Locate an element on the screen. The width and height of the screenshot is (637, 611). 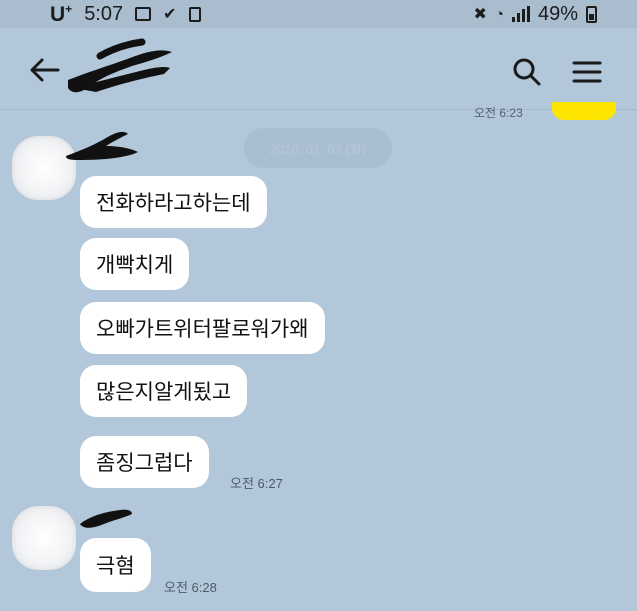
wifi-icon: ◔ is located at coordinates (499, 14).